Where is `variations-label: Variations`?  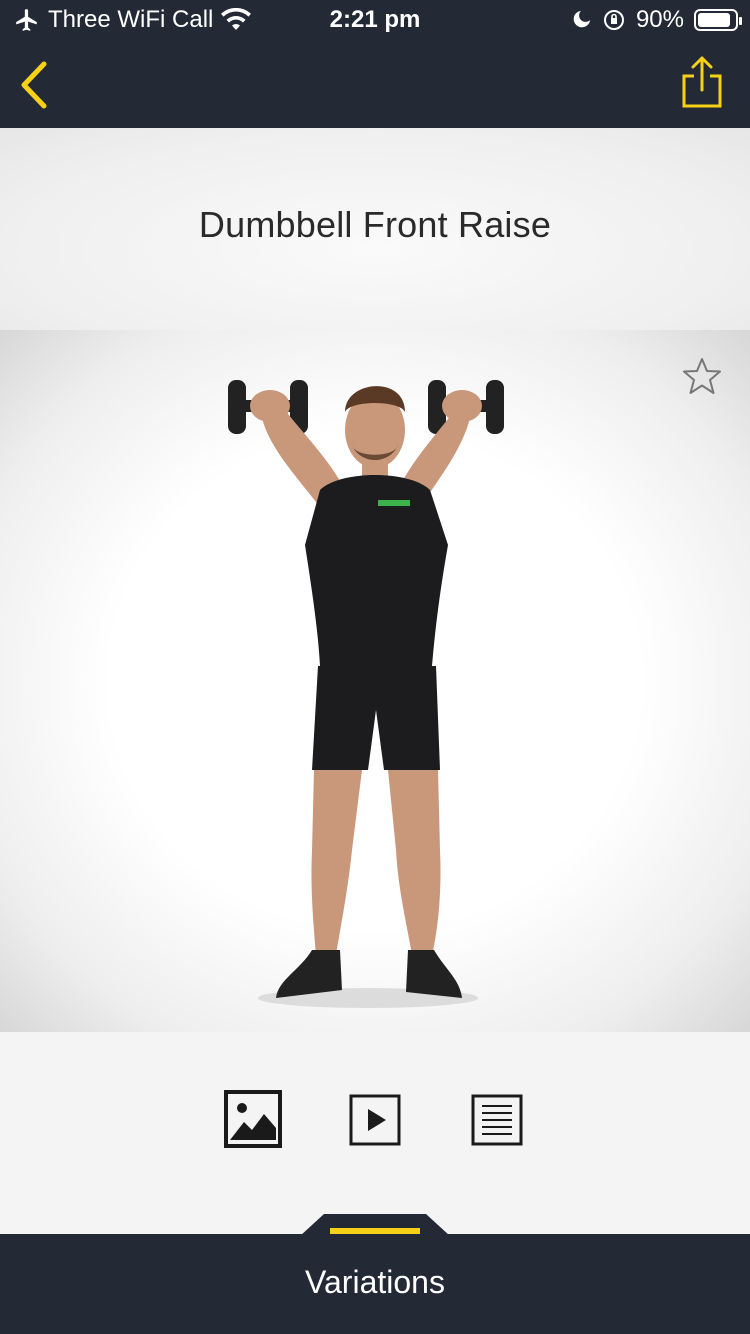
variations-label: Variations is located at coordinates (375, 1282).